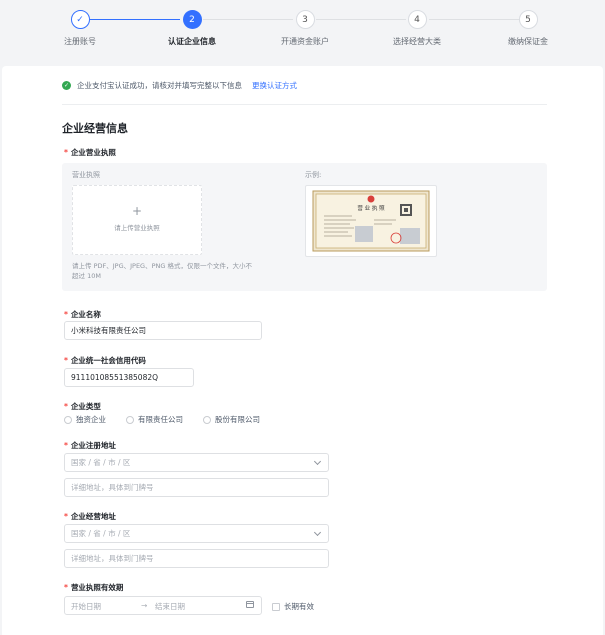 This screenshot has height=635, width=605. What do you see at coordinates (163, 330) in the screenshot?
I see `company-name-input: 小米科技有限责任公司` at bounding box center [163, 330].